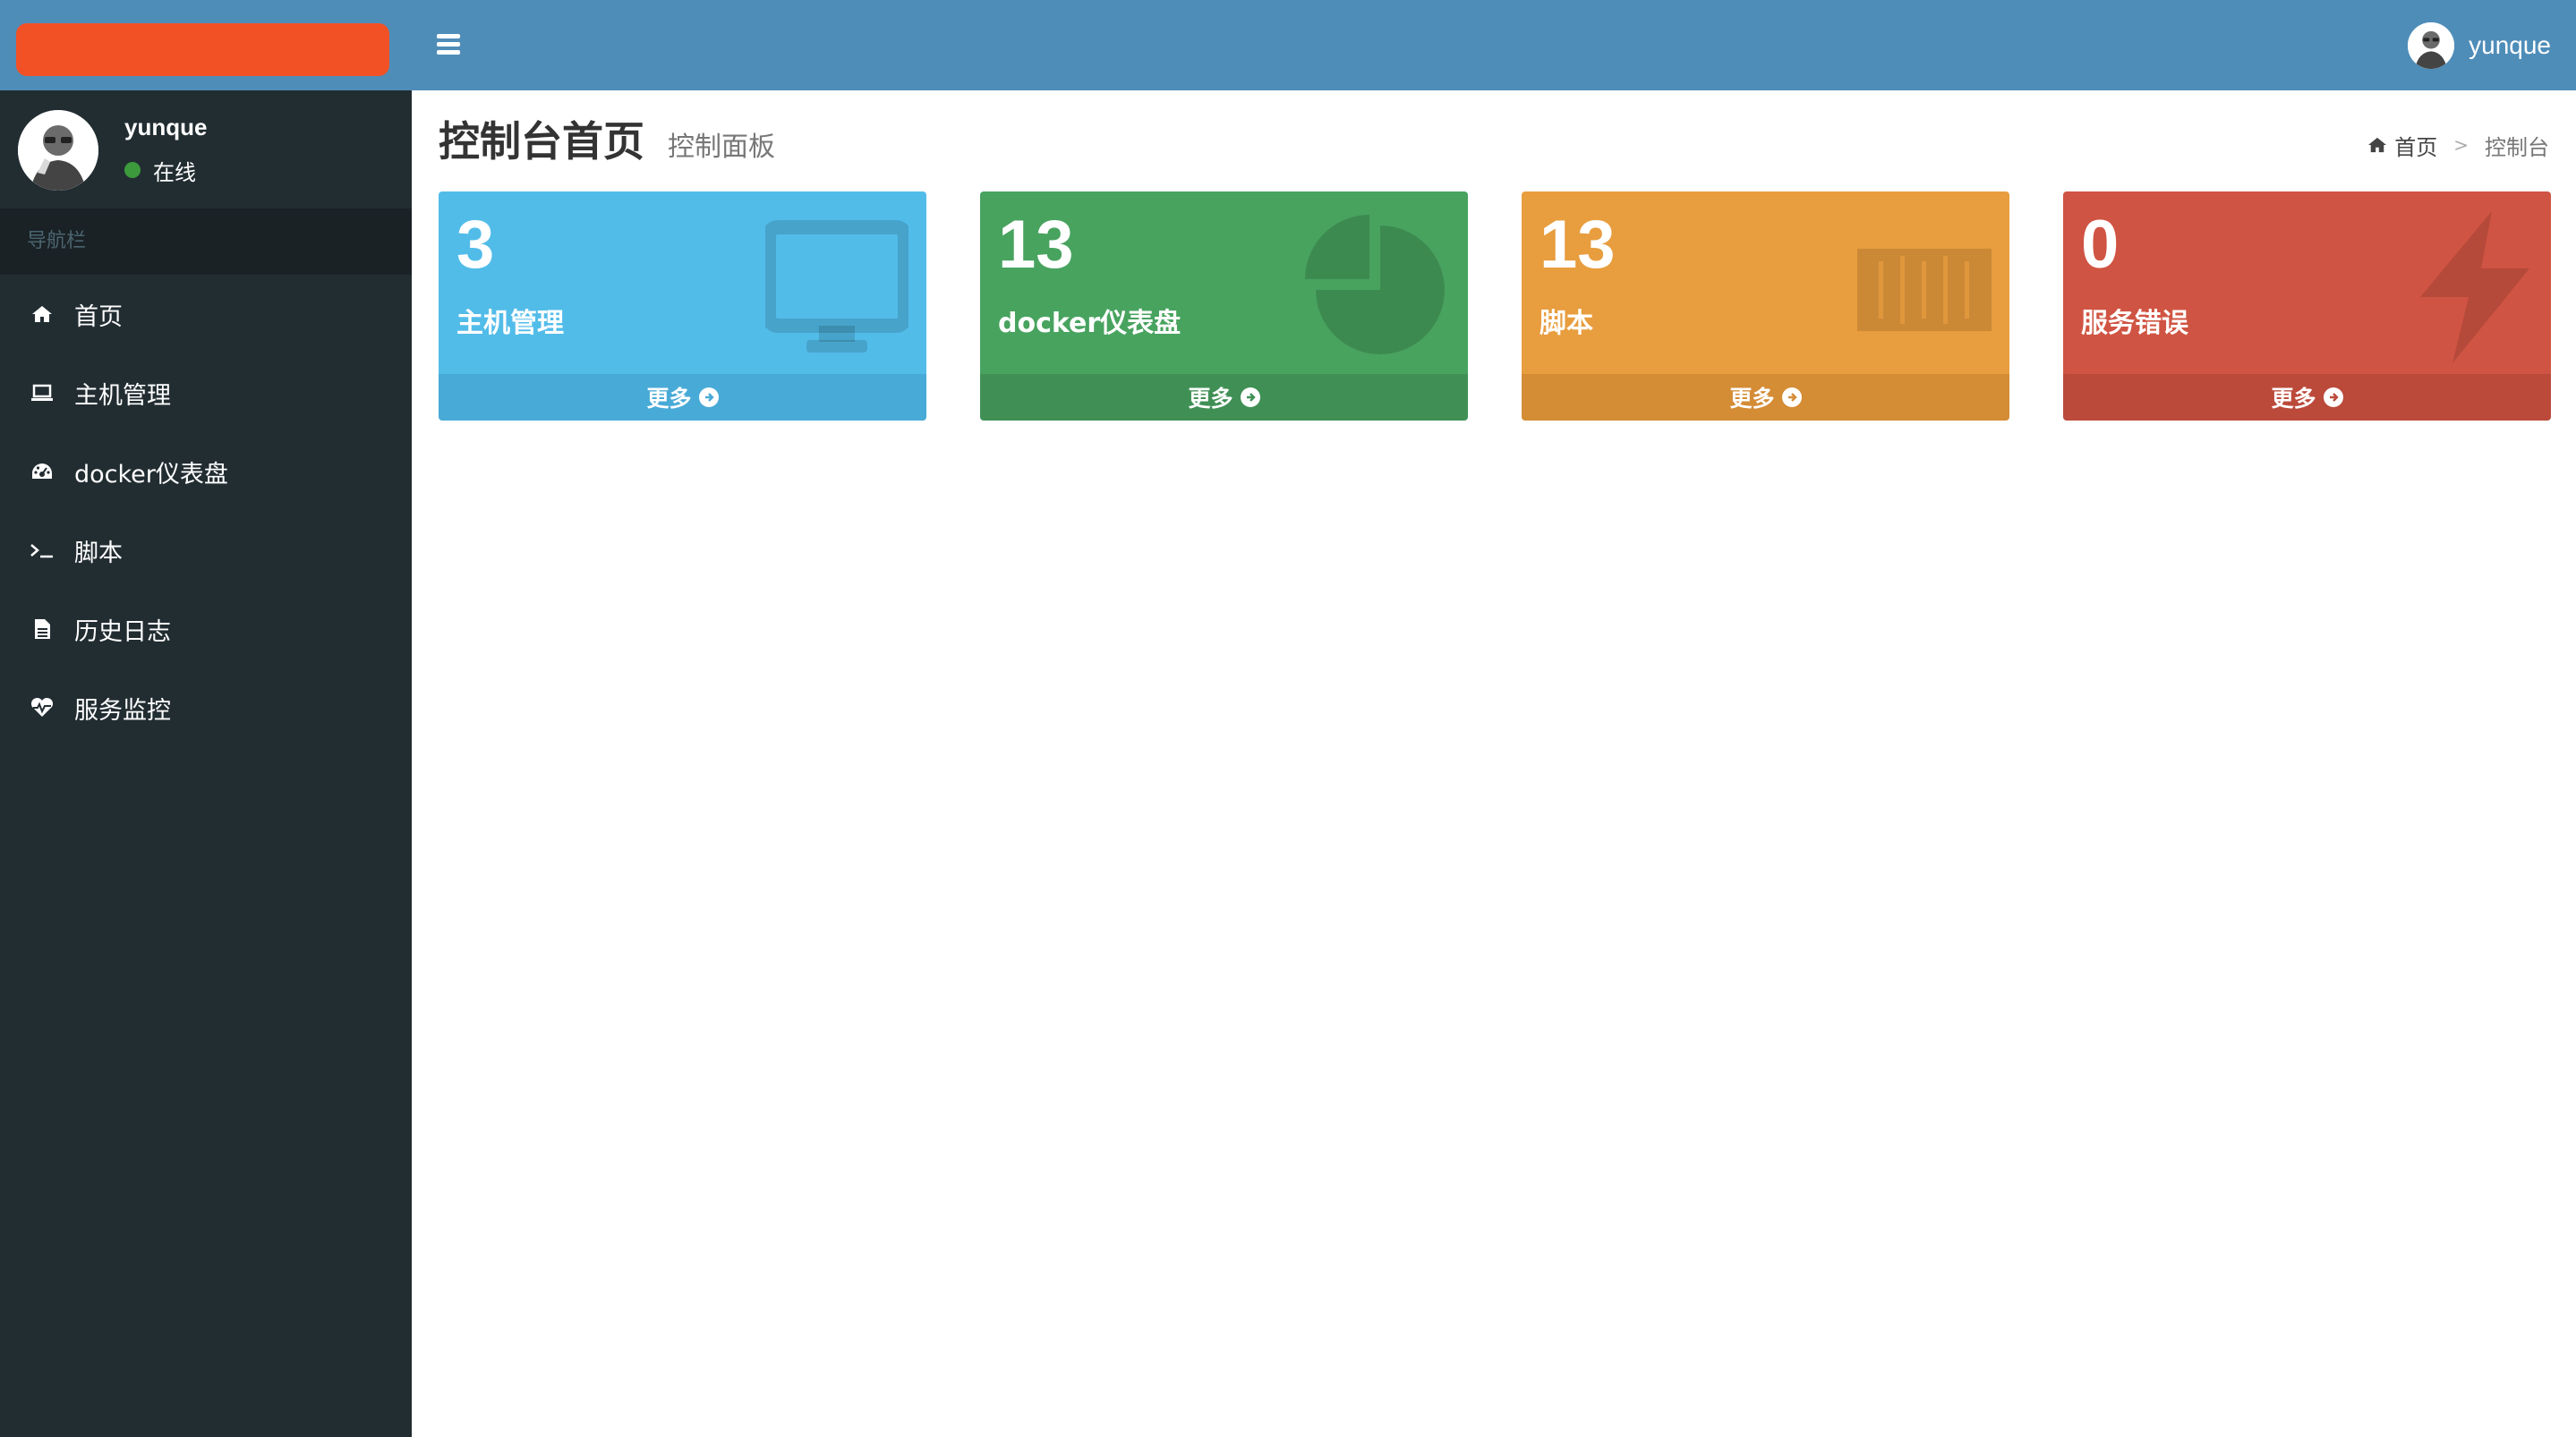 The image size is (2576, 1437). I want to click on sidebar-item-hosts: 主机管理, so click(206, 392).